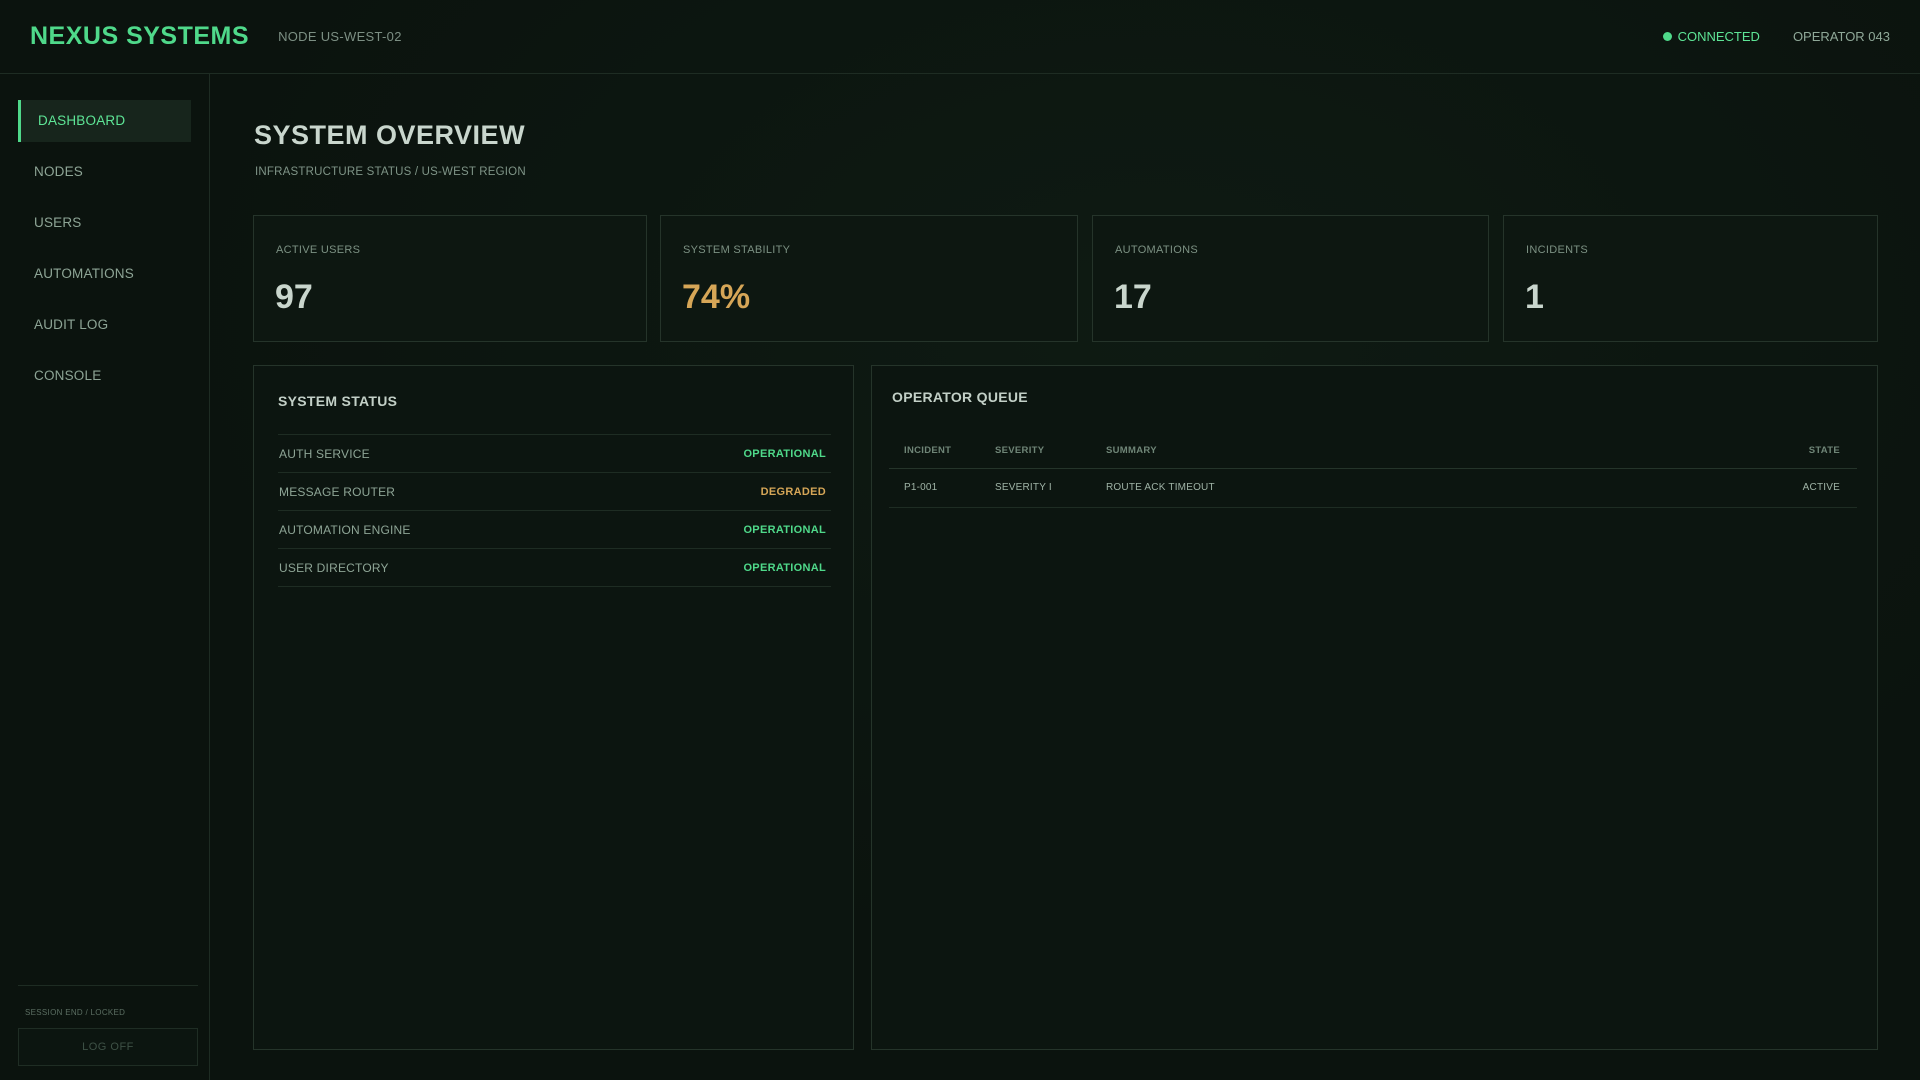 The width and height of the screenshot is (1920, 1080). I want to click on sidebar-item-audit-log: AUDIT LOG, so click(104, 325).